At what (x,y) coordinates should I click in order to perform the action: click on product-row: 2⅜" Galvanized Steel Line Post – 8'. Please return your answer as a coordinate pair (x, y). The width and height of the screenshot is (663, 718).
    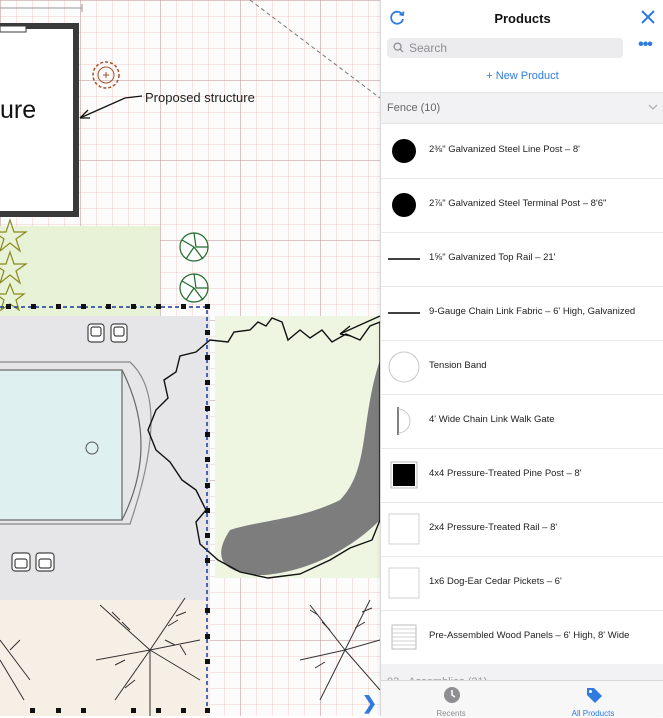
    Looking at the image, I should click on (522, 151).